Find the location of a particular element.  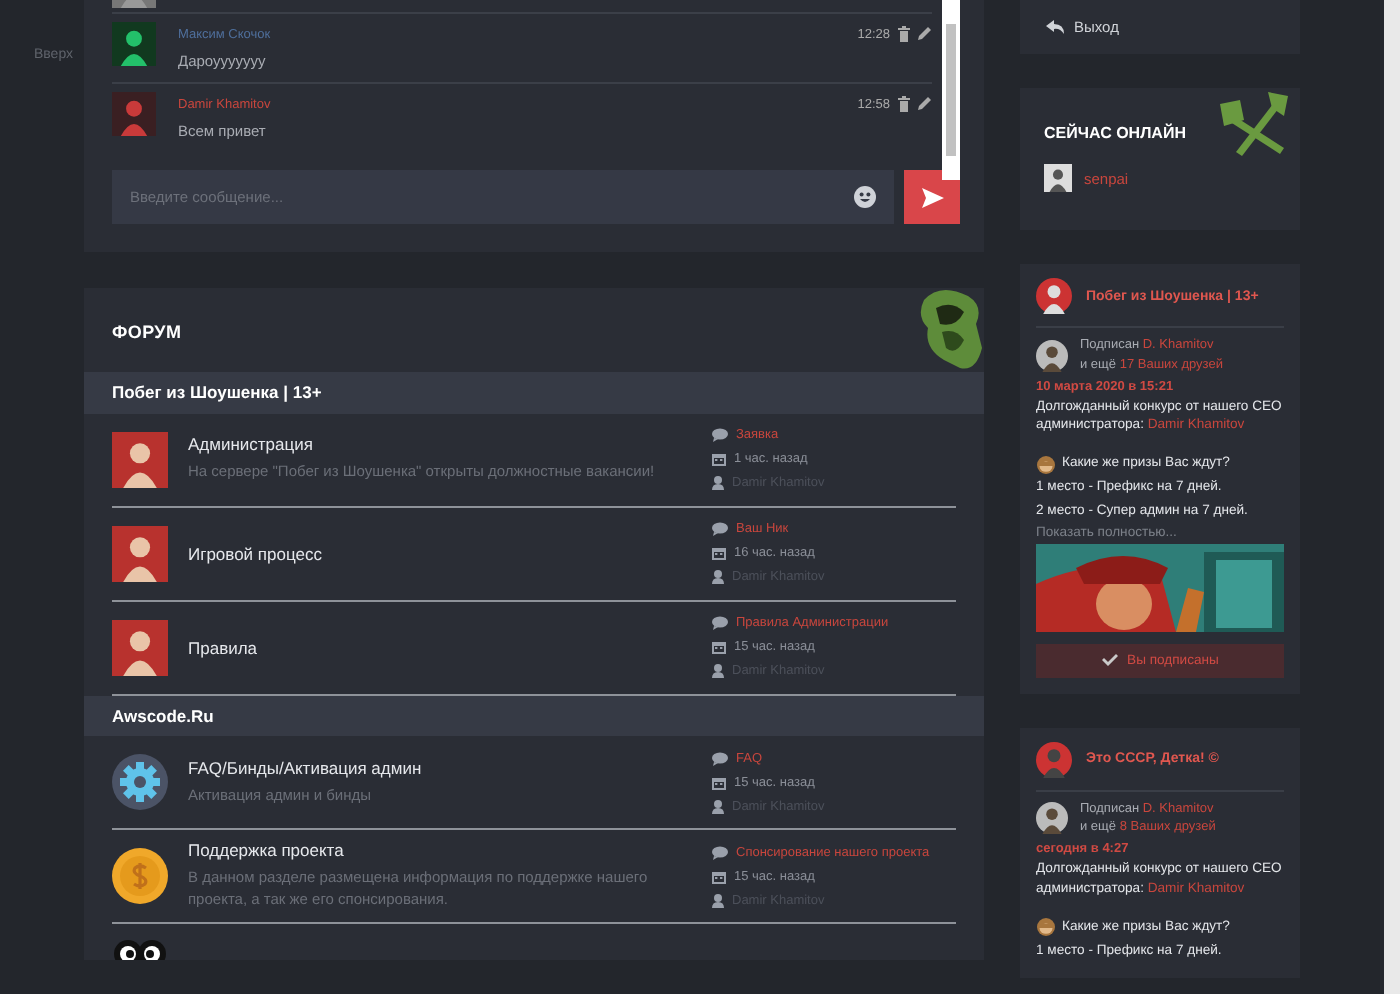

category-header: Побег из Шоушенка | 13+ is located at coordinates (534, 392).